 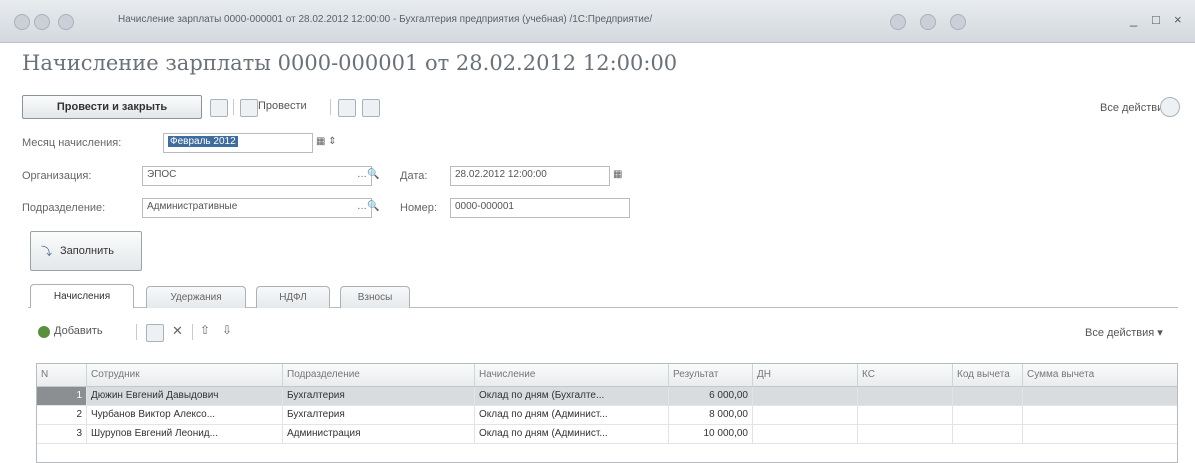 What do you see at coordinates (347, 108) in the screenshot?
I see `structure-icon` at bounding box center [347, 108].